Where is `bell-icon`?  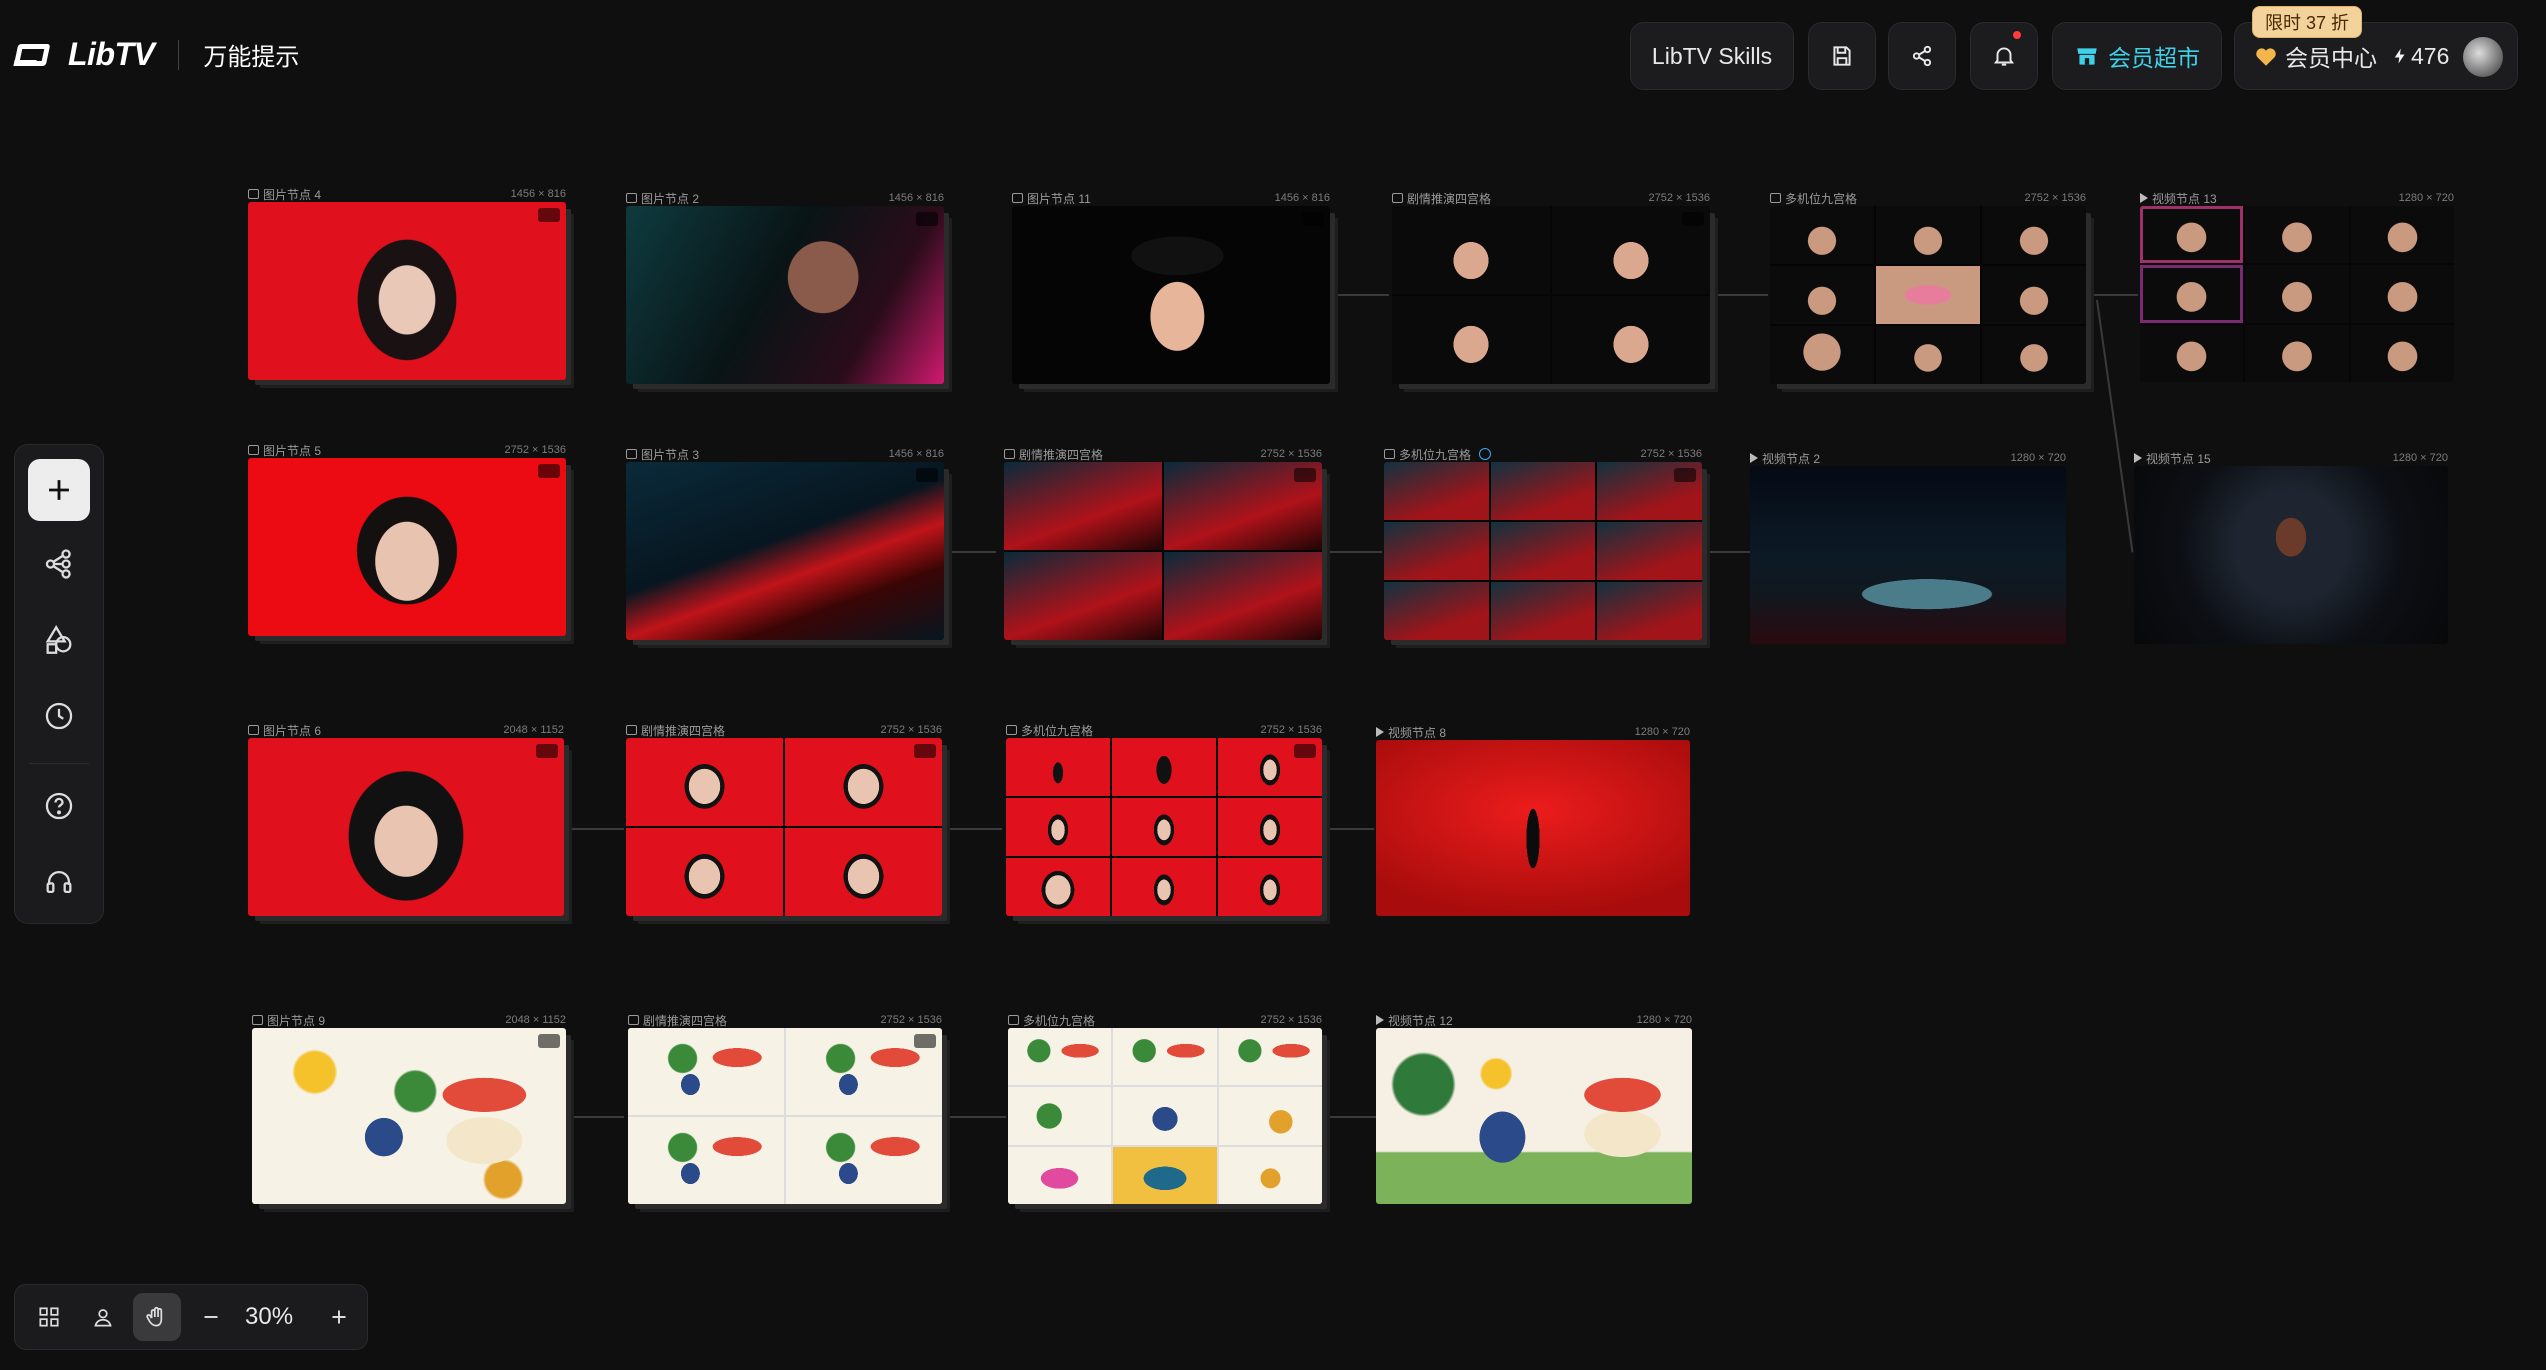
bell-icon is located at coordinates (2004, 56).